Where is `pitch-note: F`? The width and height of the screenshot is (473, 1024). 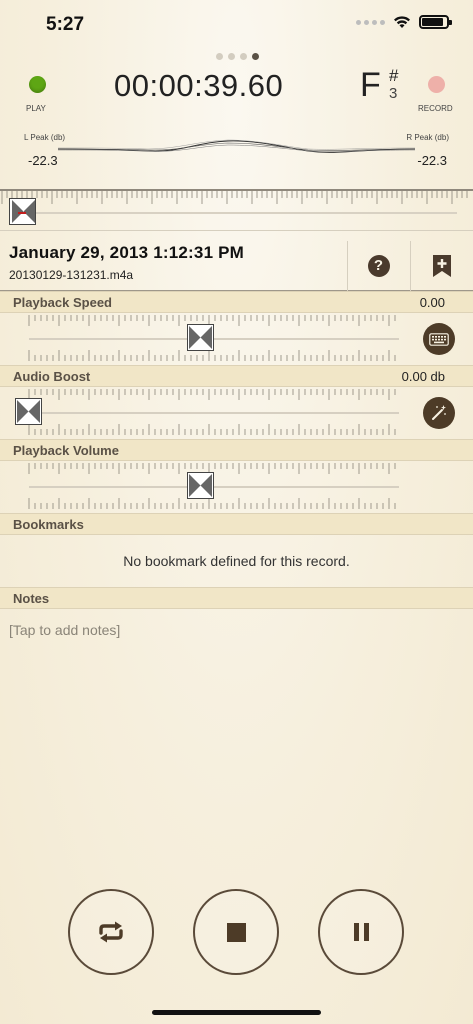 pitch-note: F is located at coordinates (370, 85).